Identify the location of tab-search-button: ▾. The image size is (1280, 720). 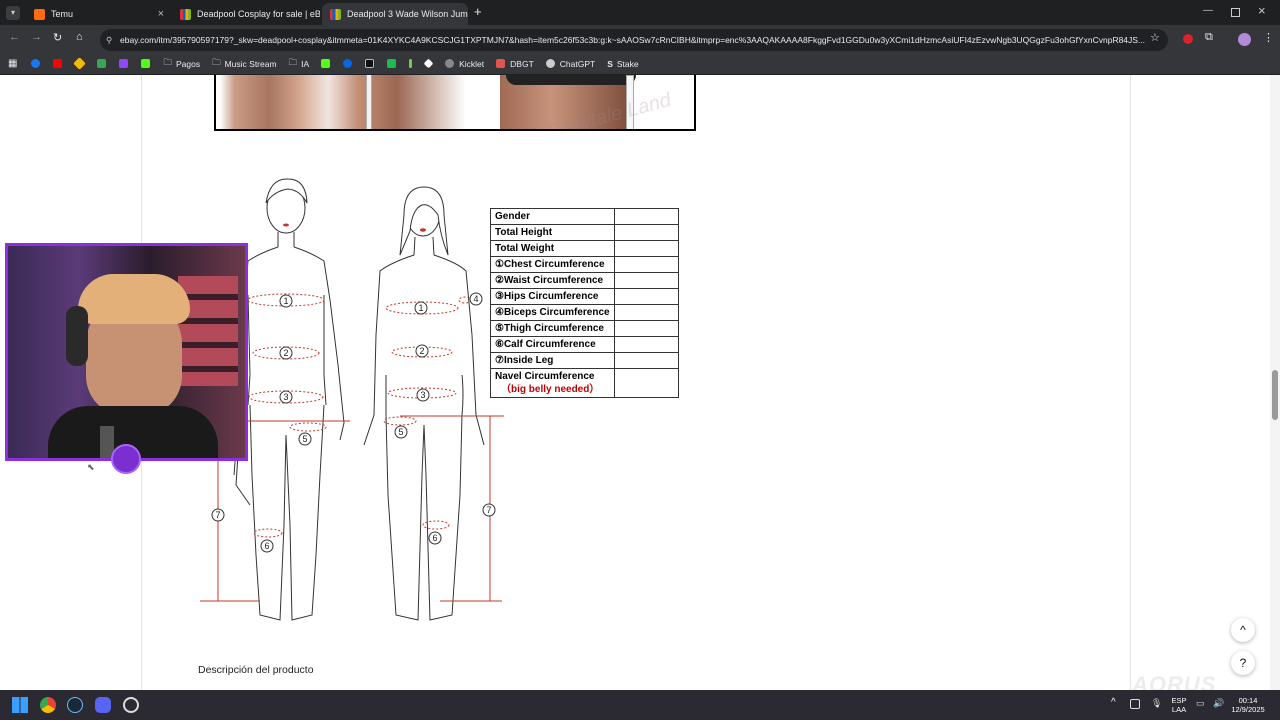
(13, 13).